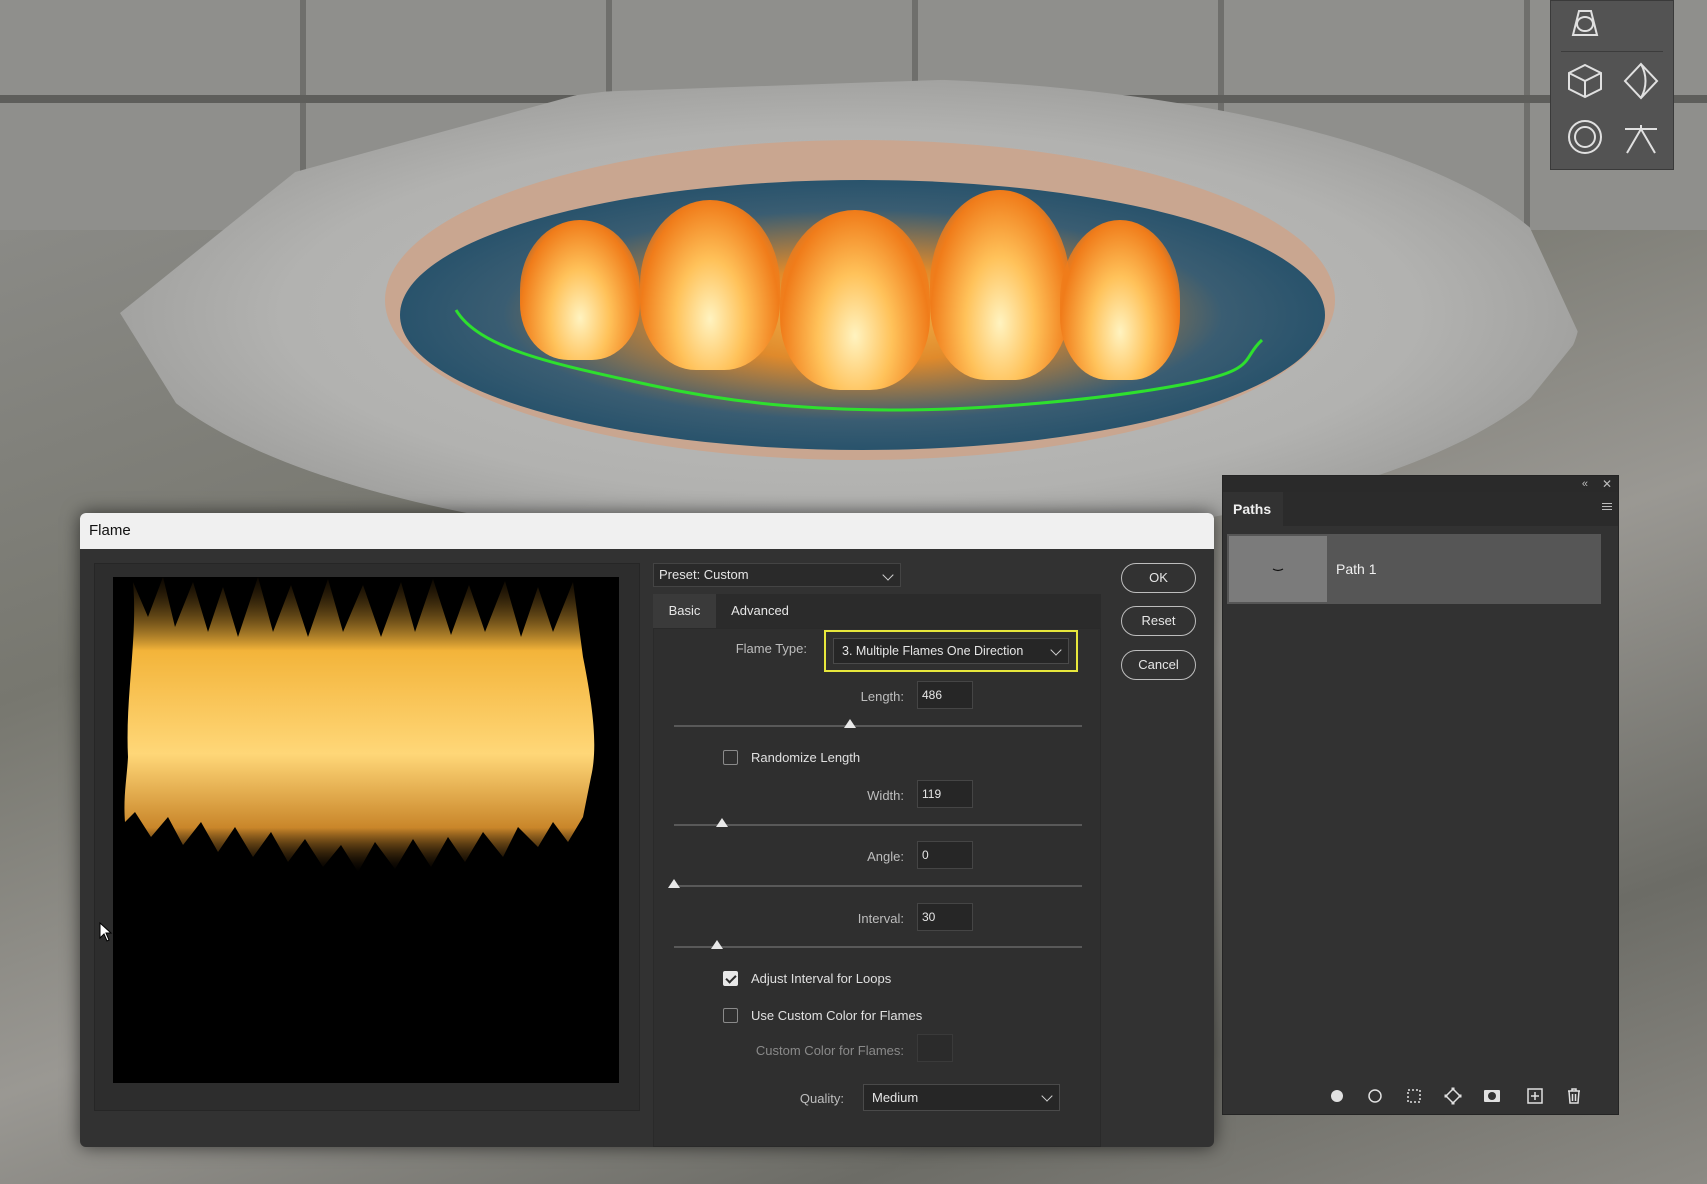 This screenshot has width=1707, height=1184. Describe the element at coordinates (1414, 569) in the screenshot. I see `path-row-path-1: Path 1` at that location.